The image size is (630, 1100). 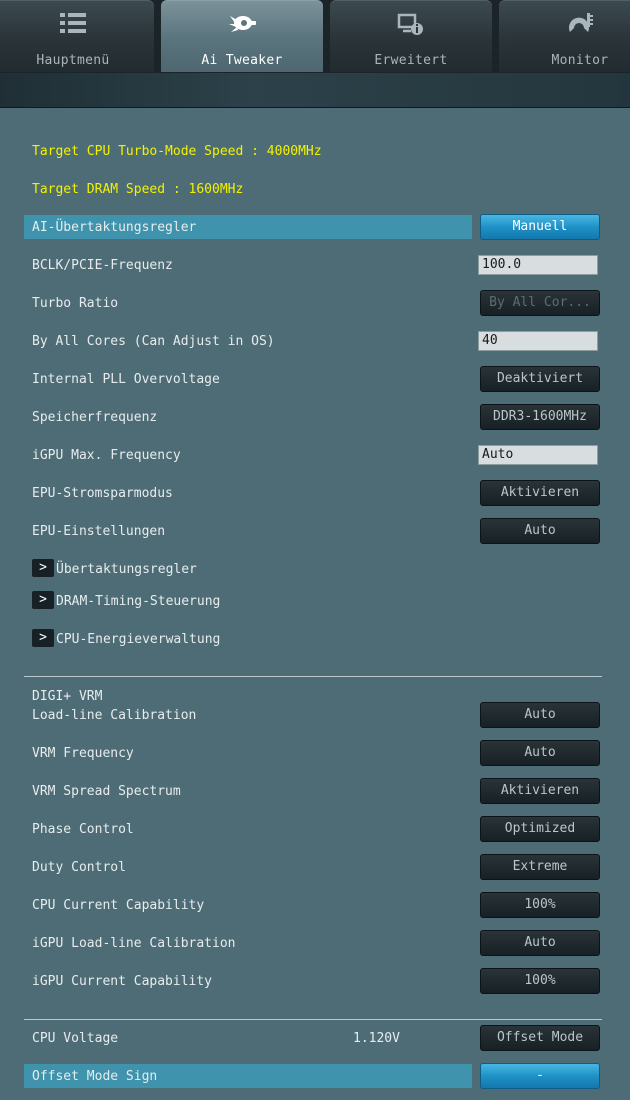 I want to click on vrm-frequency-select: Auto, so click(x=540, y=753).